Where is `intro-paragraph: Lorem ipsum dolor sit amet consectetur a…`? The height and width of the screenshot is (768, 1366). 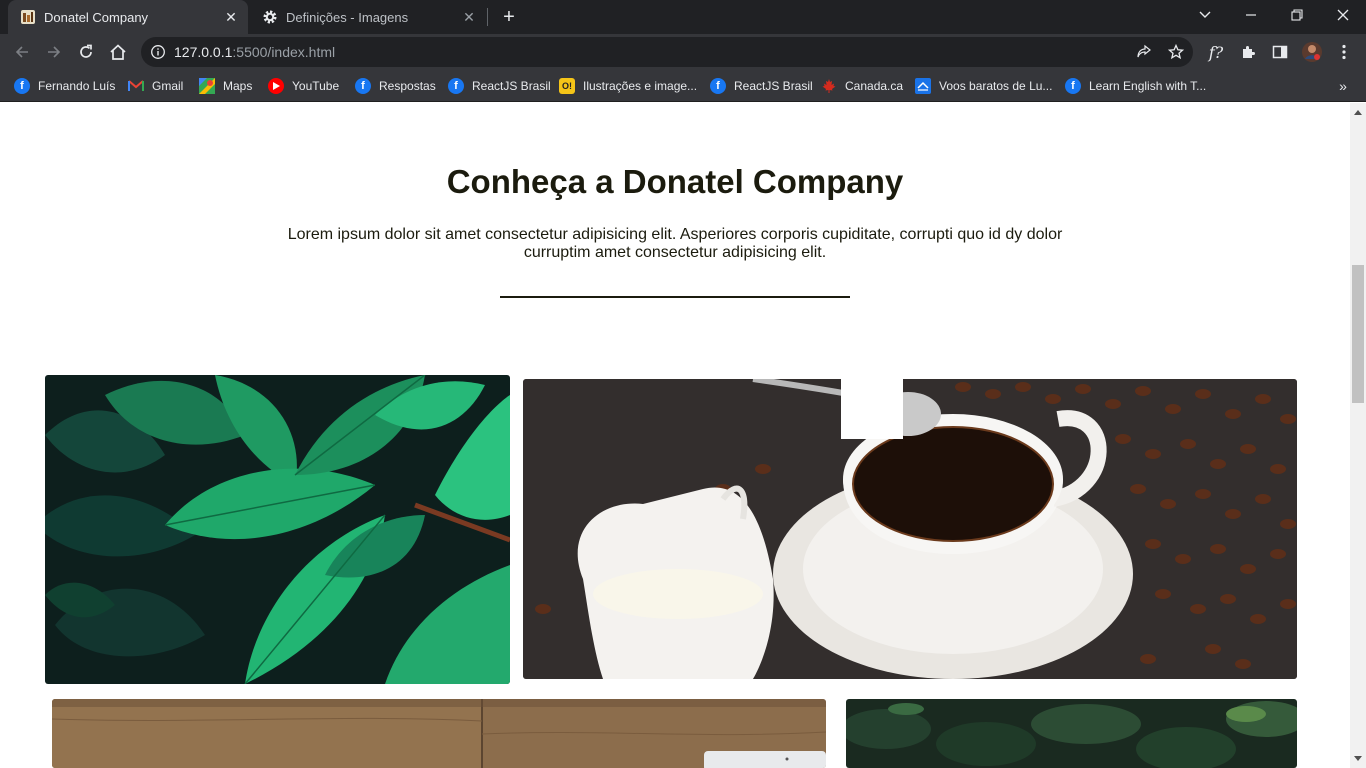
intro-paragraph: Lorem ipsum dolor sit amet consectetur a… is located at coordinates (675, 243).